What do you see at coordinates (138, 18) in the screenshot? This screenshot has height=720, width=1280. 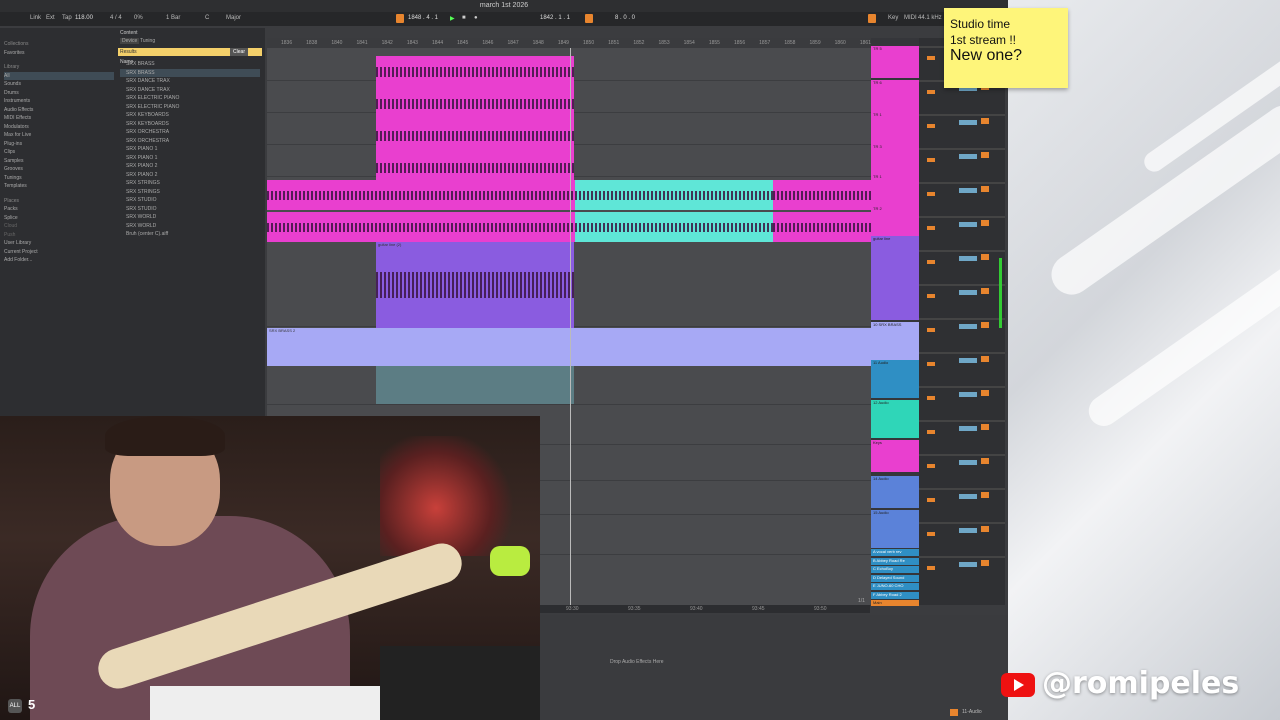 I see `metronome-level: 0%` at bounding box center [138, 18].